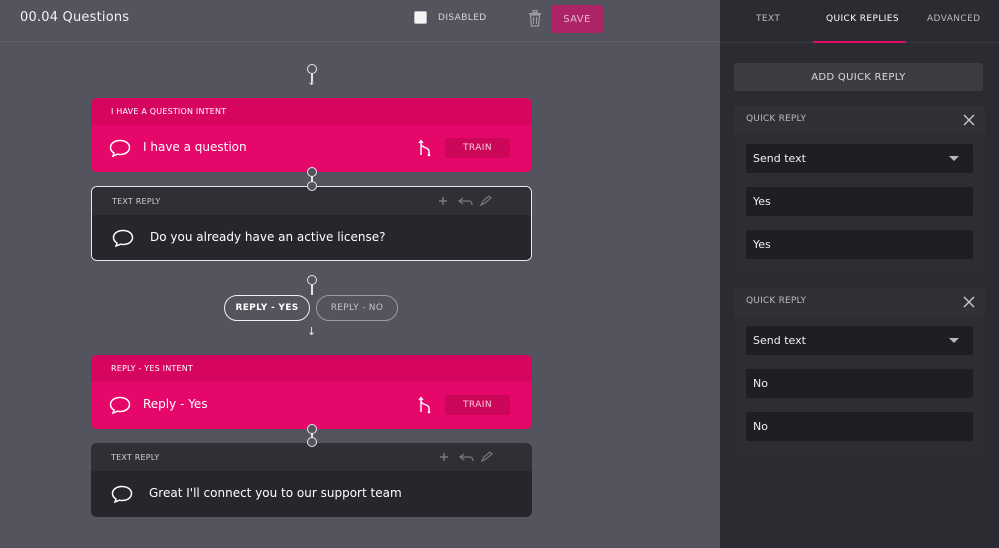 The image size is (999, 548). What do you see at coordinates (360, 21) in the screenshot?
I see `top-bar: 00.04 Questions DISABLED SAVE` at bounding box center [360, 21].